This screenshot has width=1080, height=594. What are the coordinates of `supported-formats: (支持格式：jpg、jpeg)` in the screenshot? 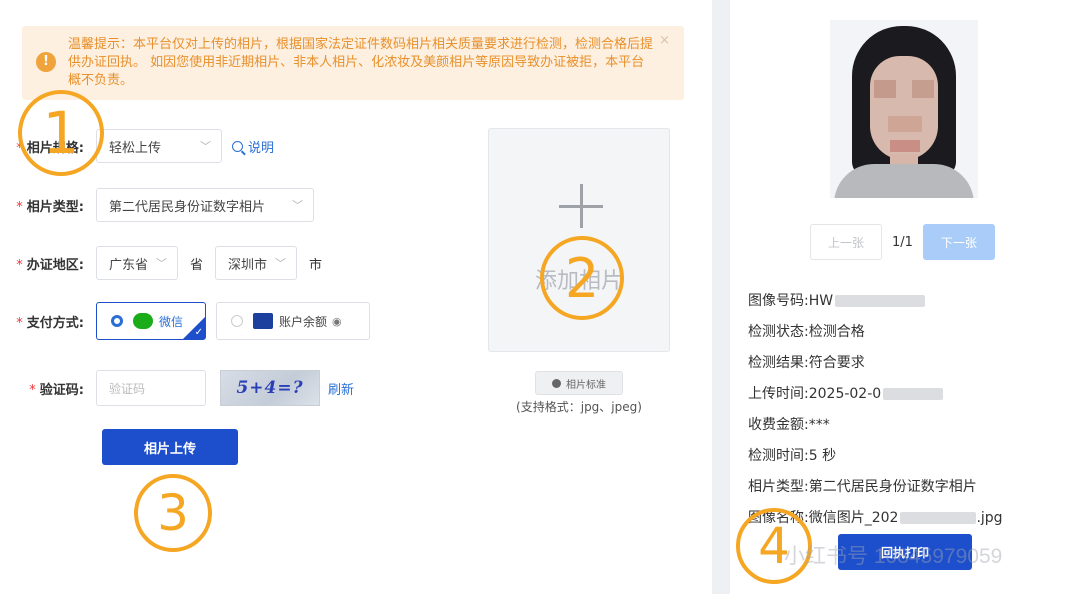 It's located at (579, 407).